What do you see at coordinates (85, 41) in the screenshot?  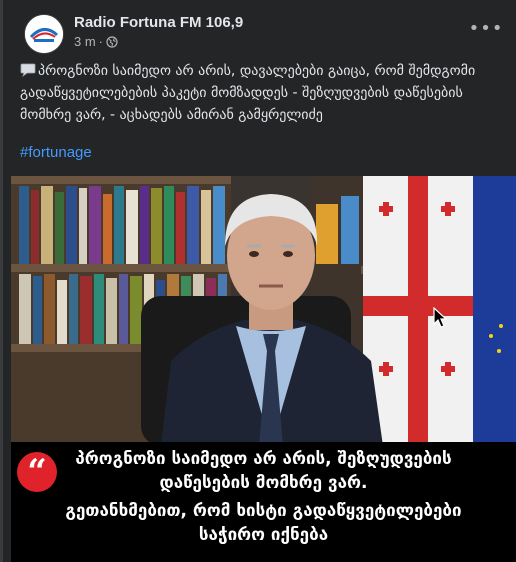 I see `post-timestamp: 3 m` at bounding box center [85, 41].